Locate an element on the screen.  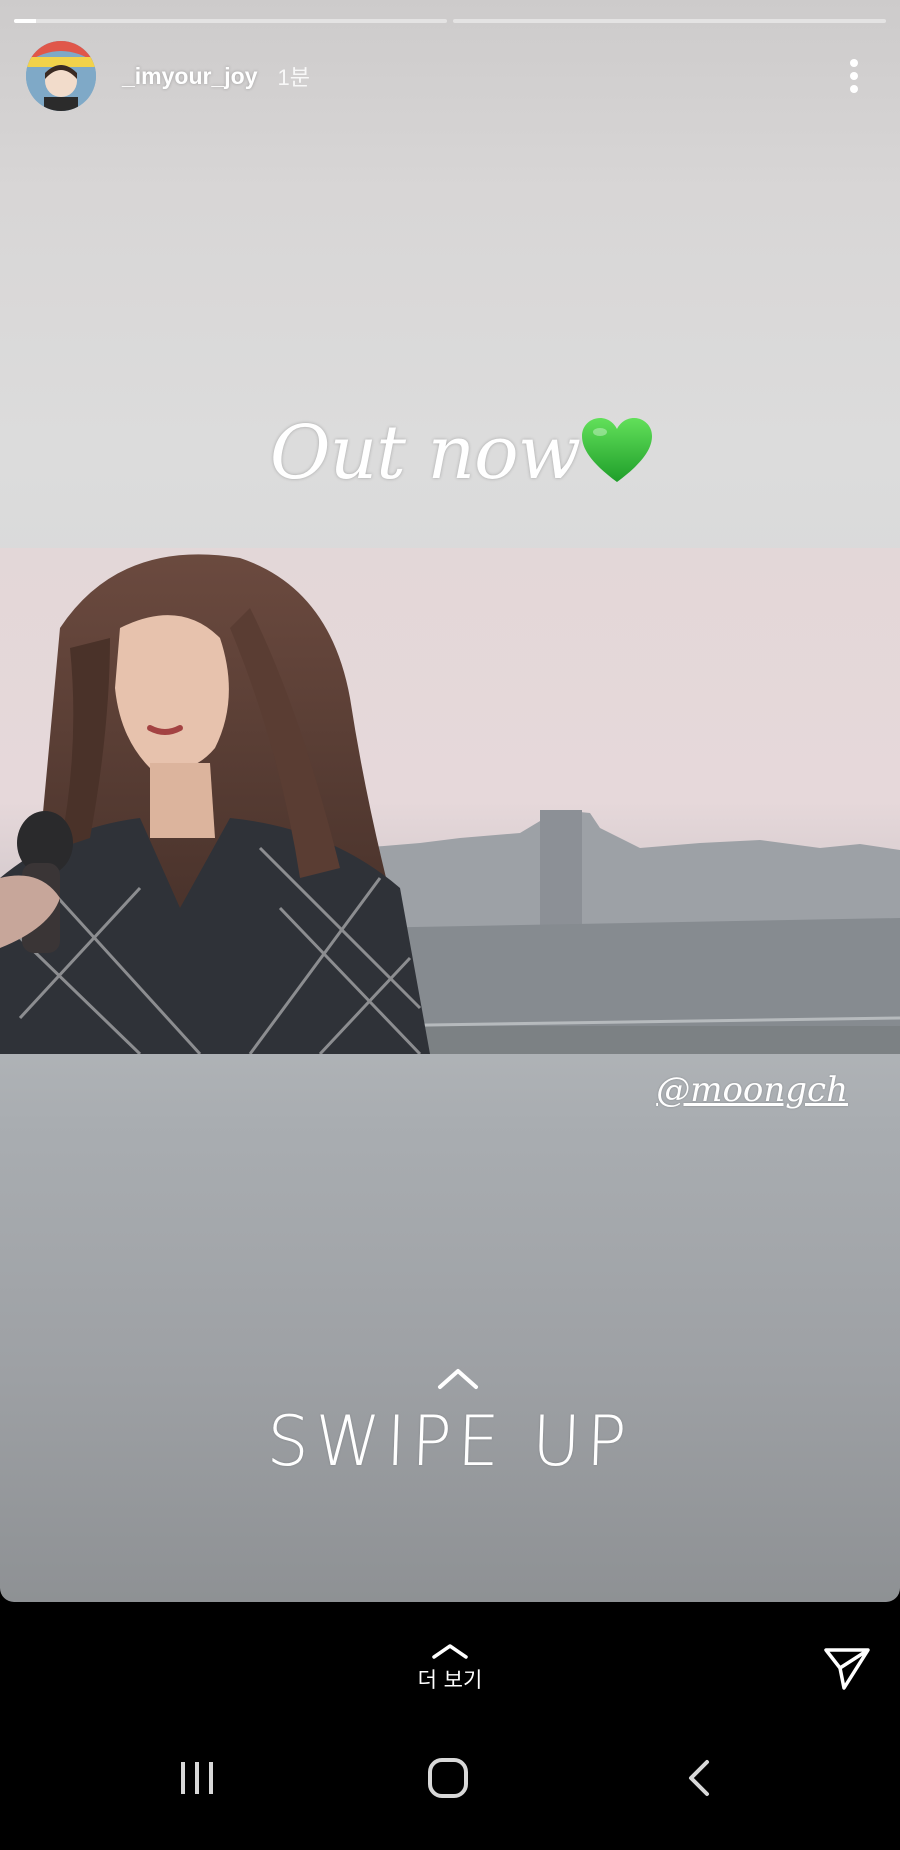
send-icon is located at coordinates (847, 1669).